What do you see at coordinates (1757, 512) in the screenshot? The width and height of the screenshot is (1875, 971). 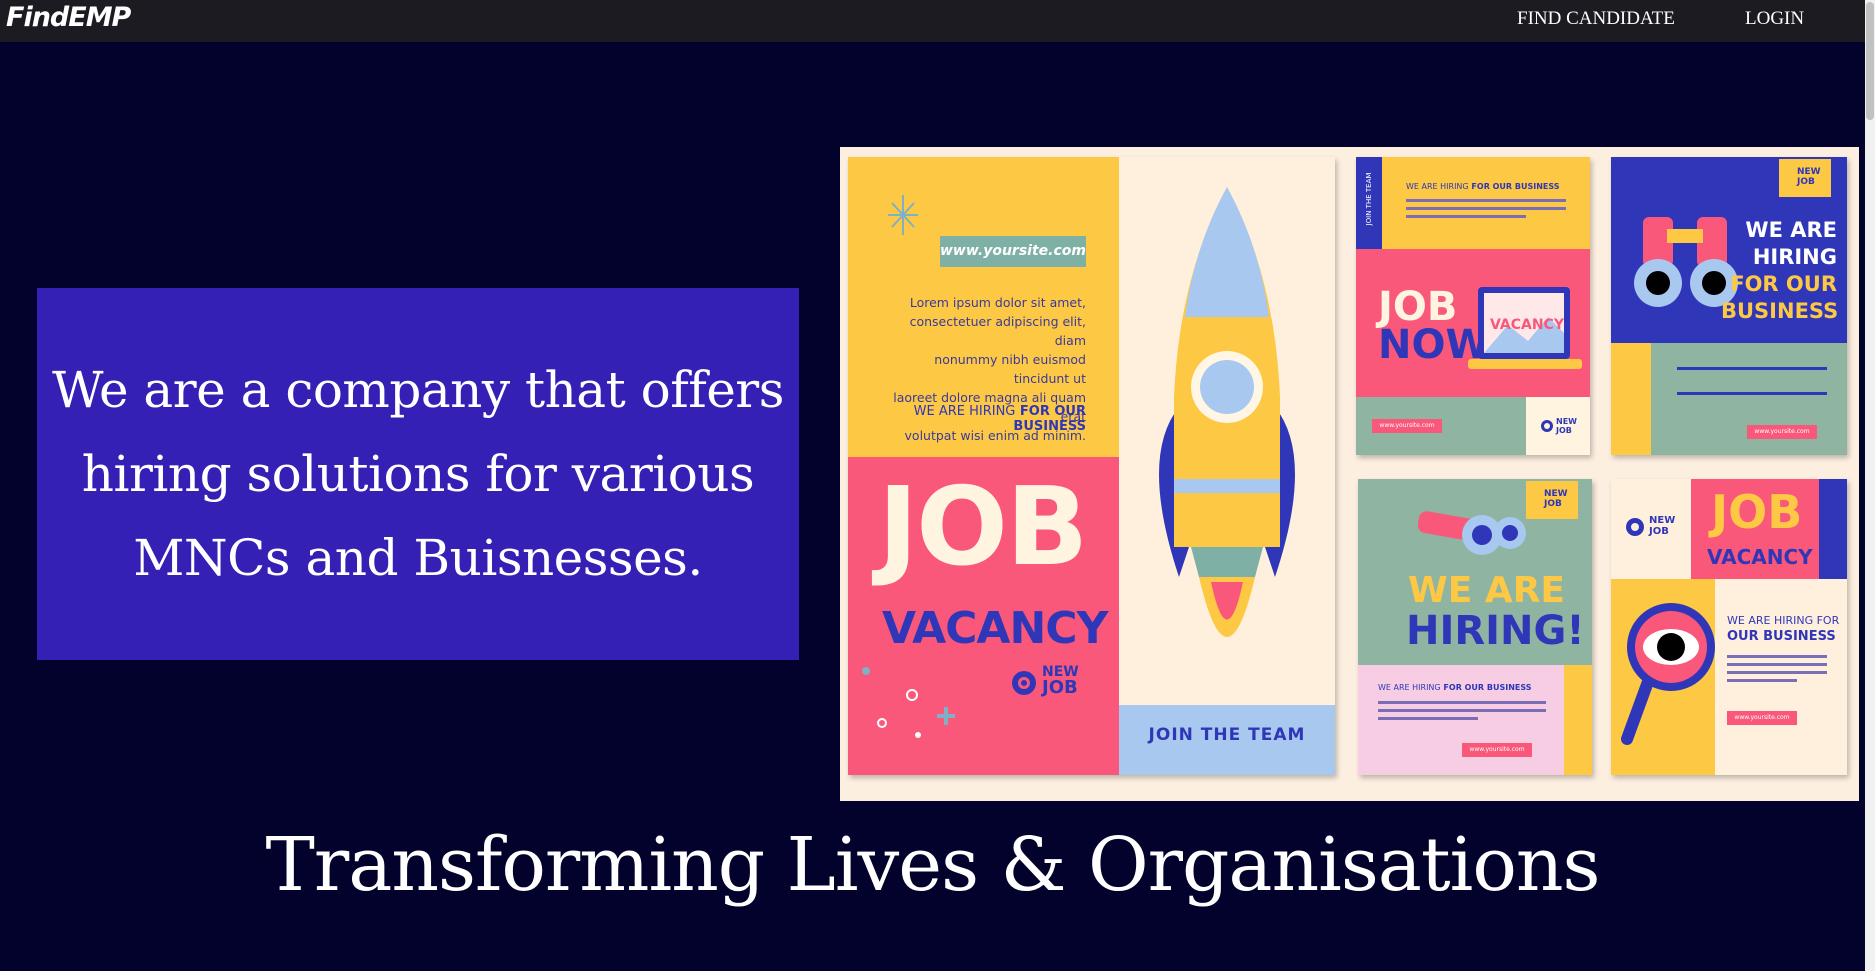 I see `job-text: JOB` at bounding box center [1757, 512].